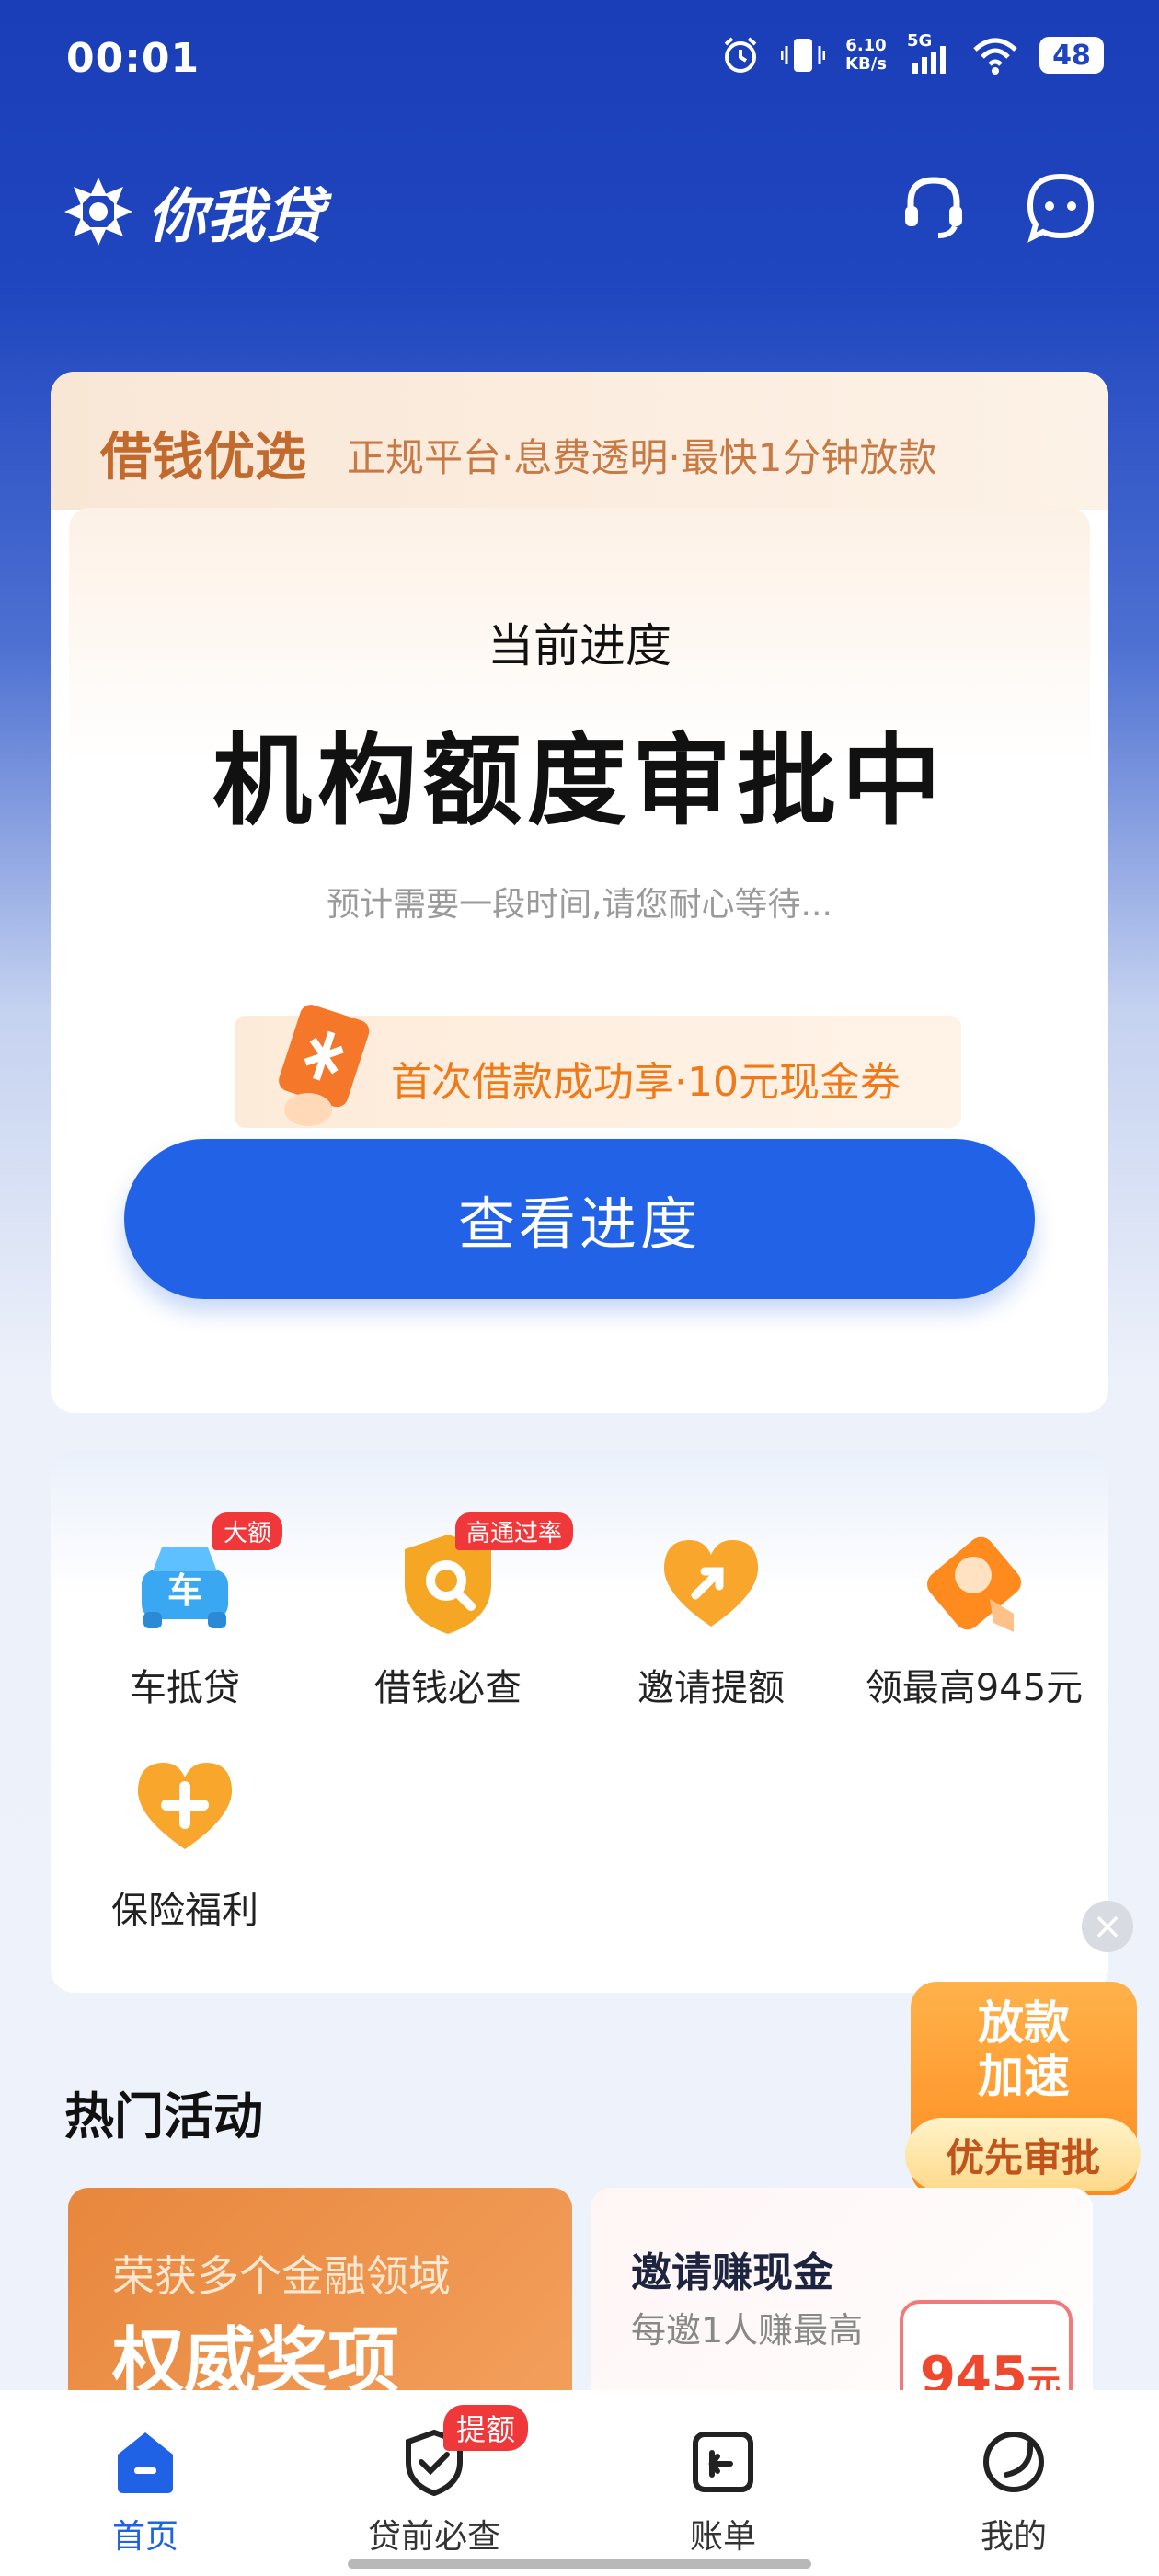  I want to click on promo-title-line2: 加速, so click(1024, 2076).